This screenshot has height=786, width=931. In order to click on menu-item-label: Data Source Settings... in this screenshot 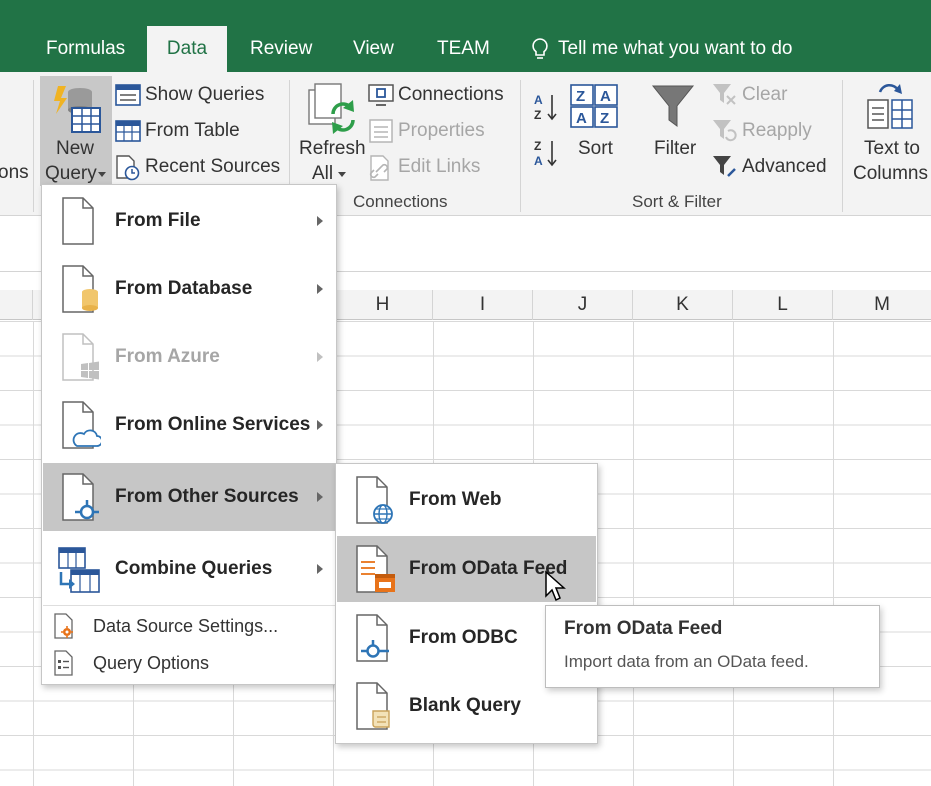, I will do `click(186, 625)`.